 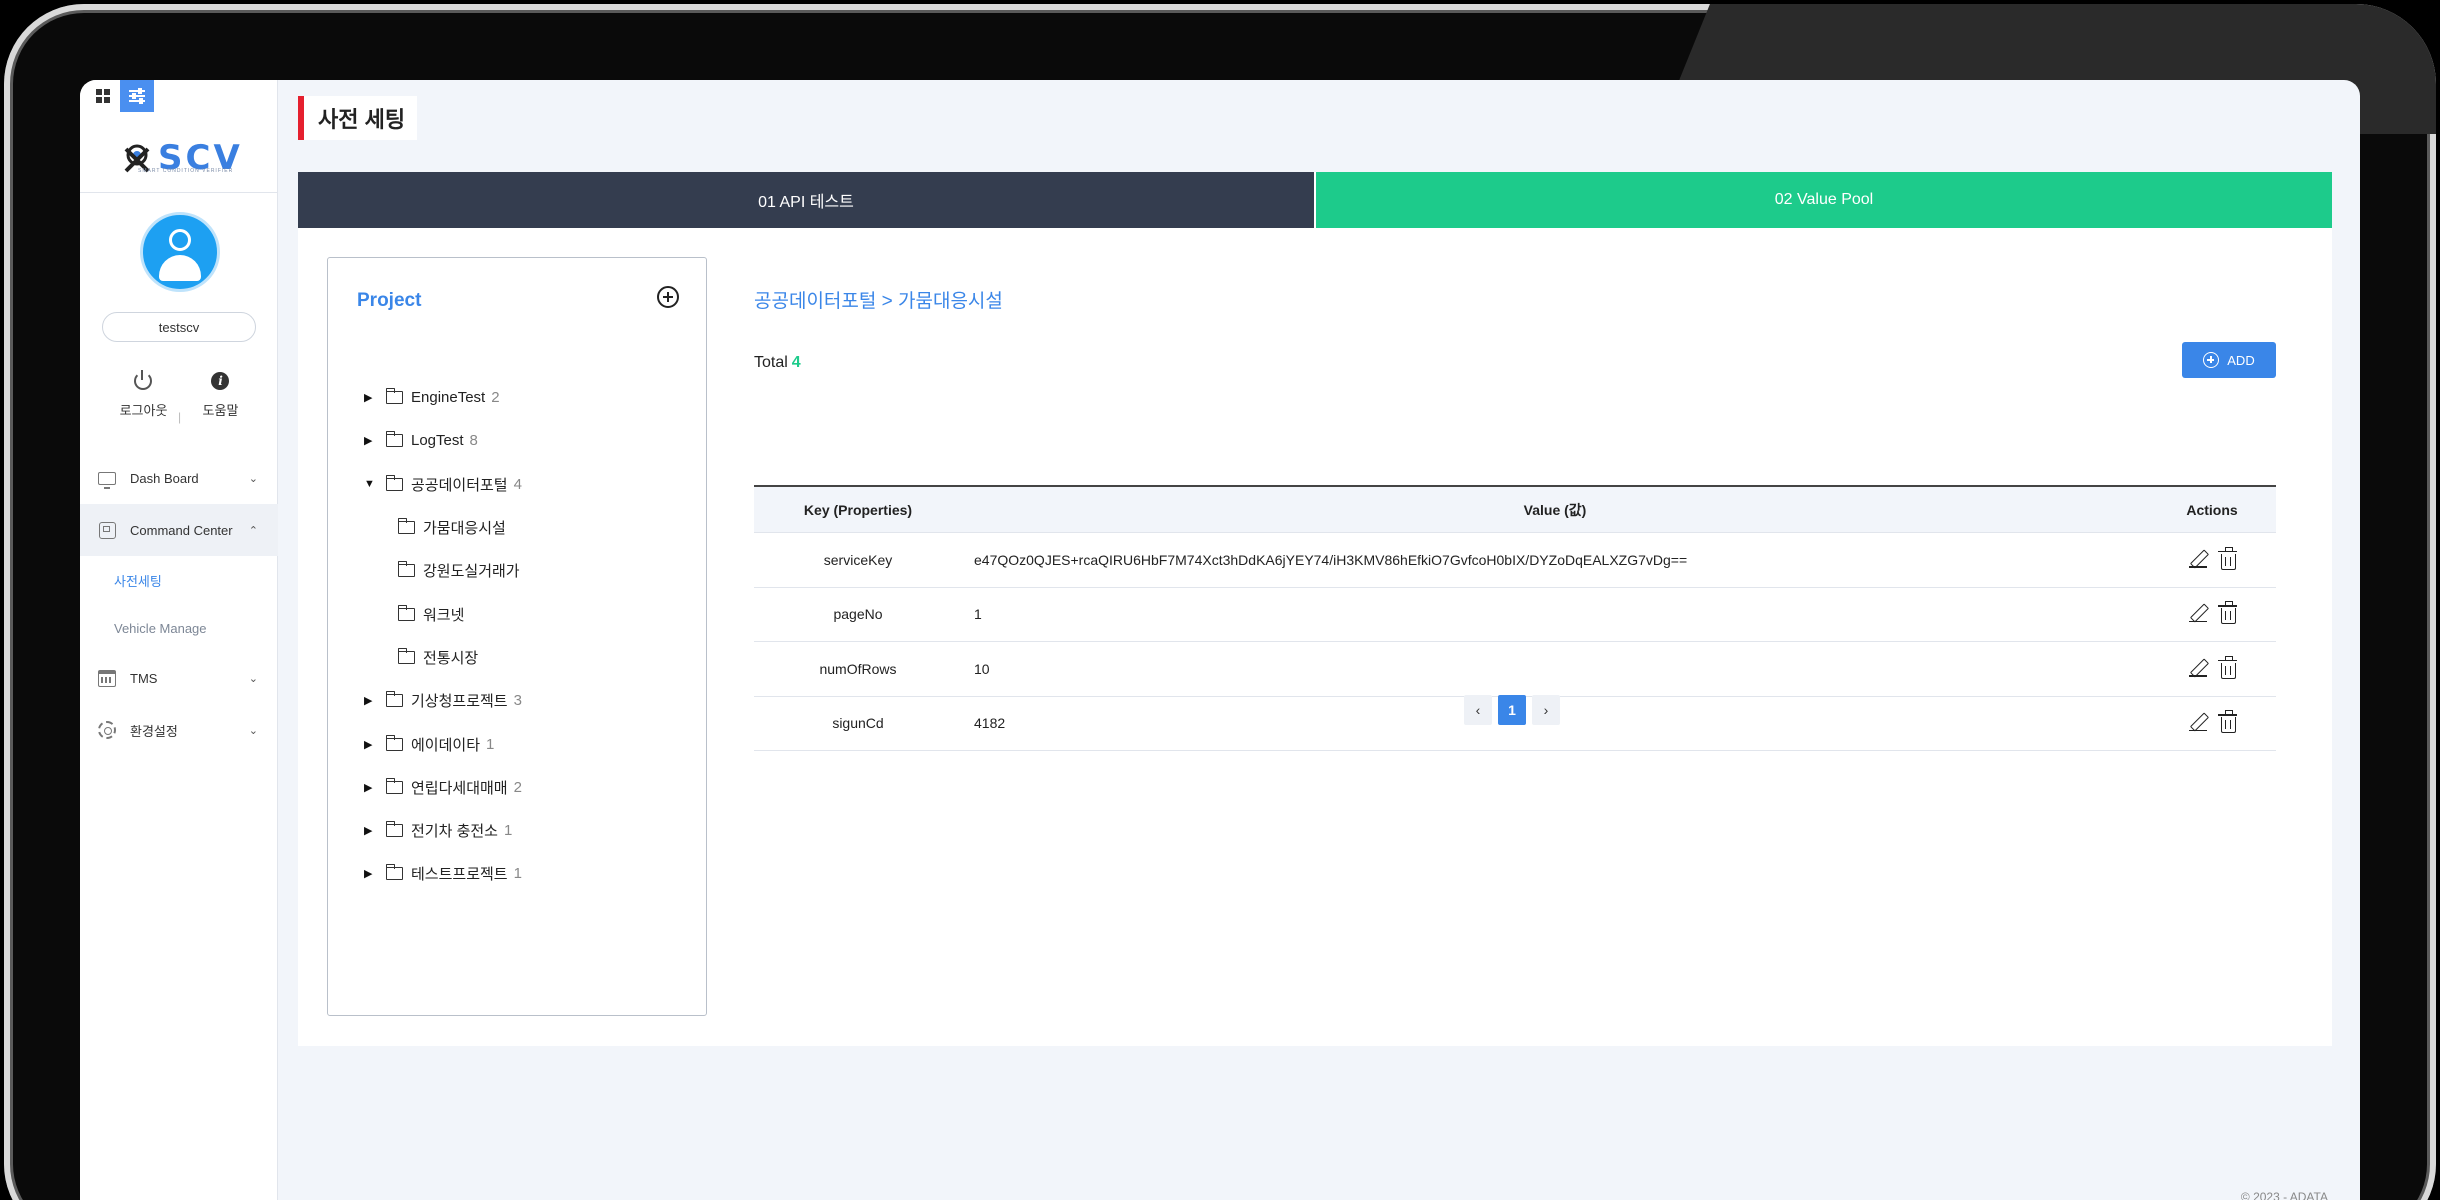 I want to click on tree-item-label: 공공데이터포털, so click(x=459, y=485).